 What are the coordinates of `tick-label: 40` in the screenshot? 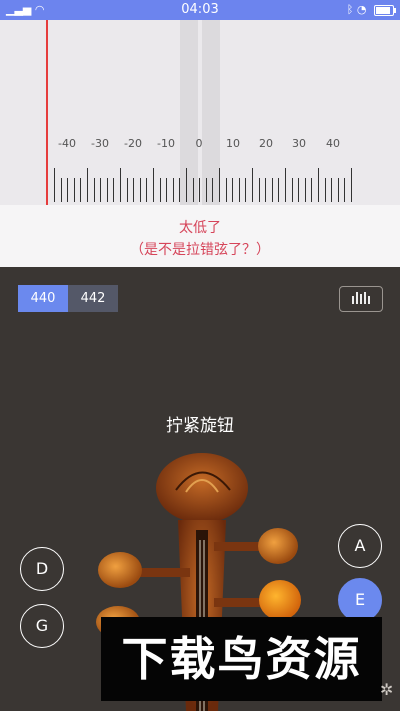 It's located at (333, 143).